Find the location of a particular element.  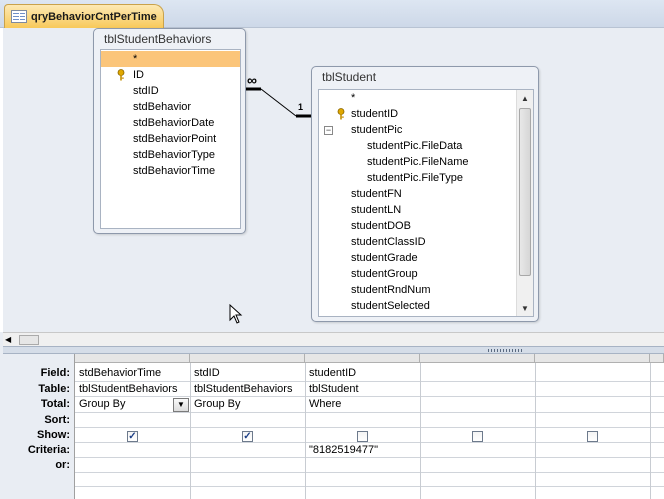

row-label-field: Field: is located at coordinates (55, 373).